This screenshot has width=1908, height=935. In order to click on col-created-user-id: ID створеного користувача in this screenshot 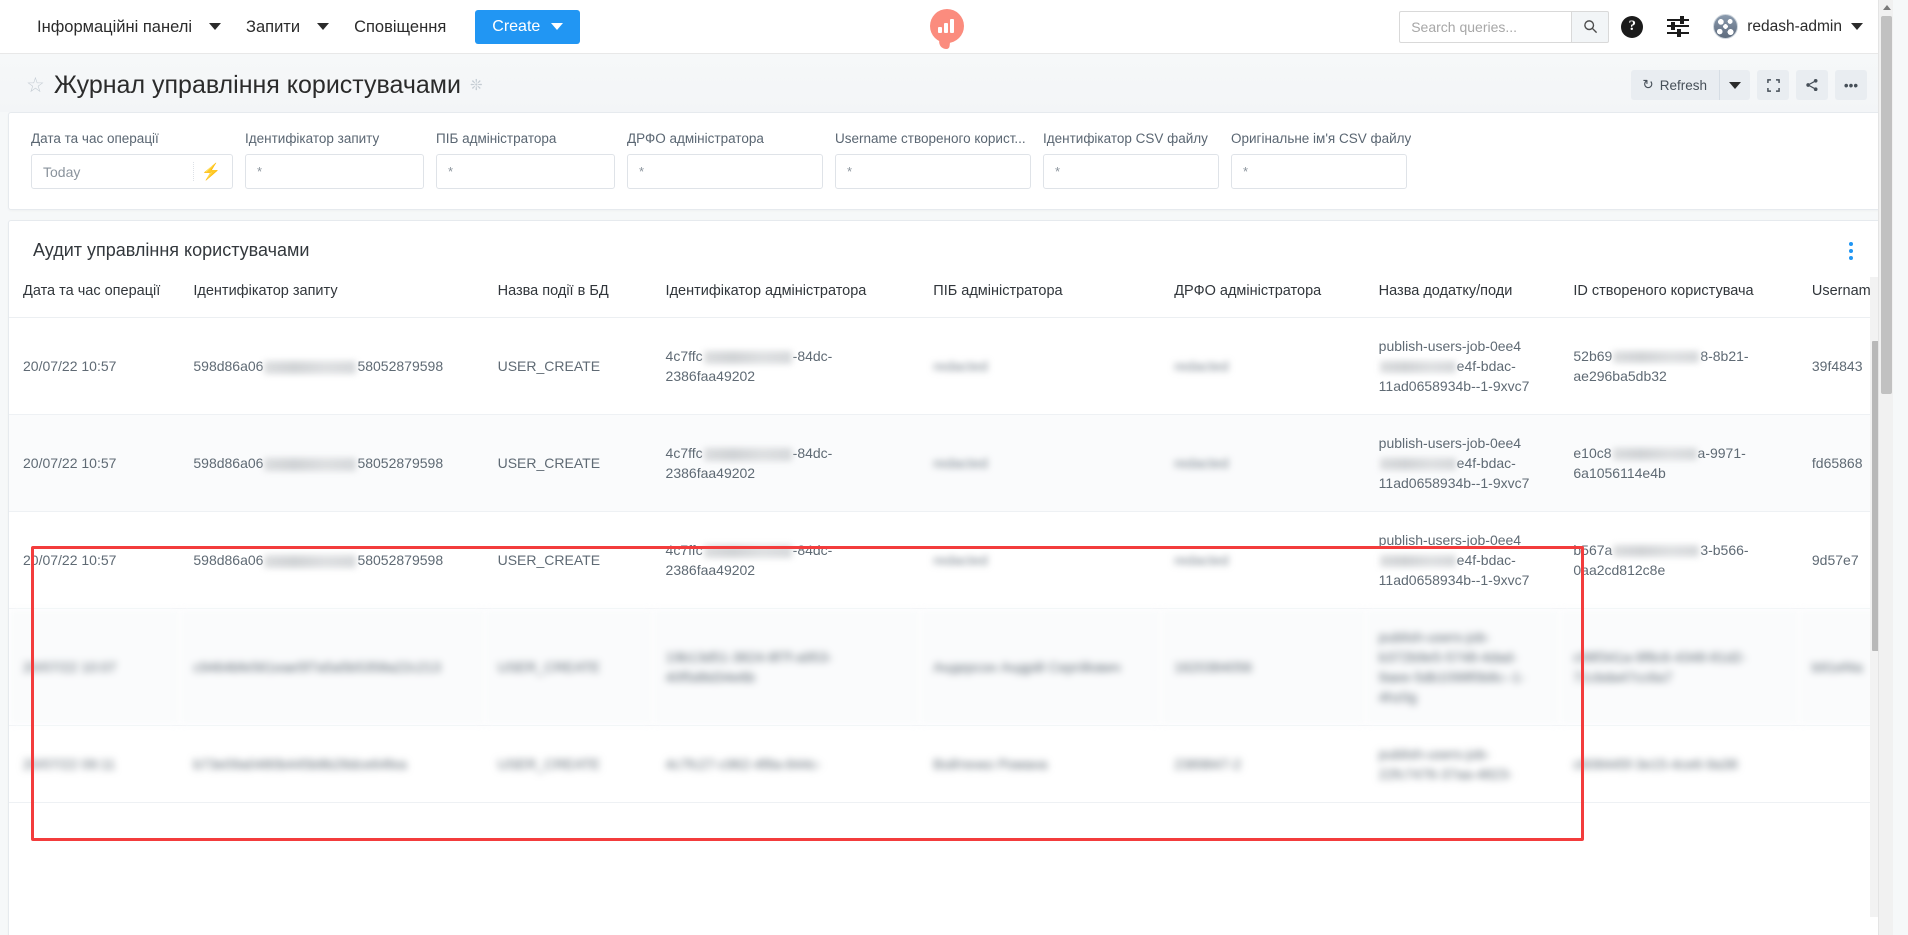, I will do `click(1678, 297)`.